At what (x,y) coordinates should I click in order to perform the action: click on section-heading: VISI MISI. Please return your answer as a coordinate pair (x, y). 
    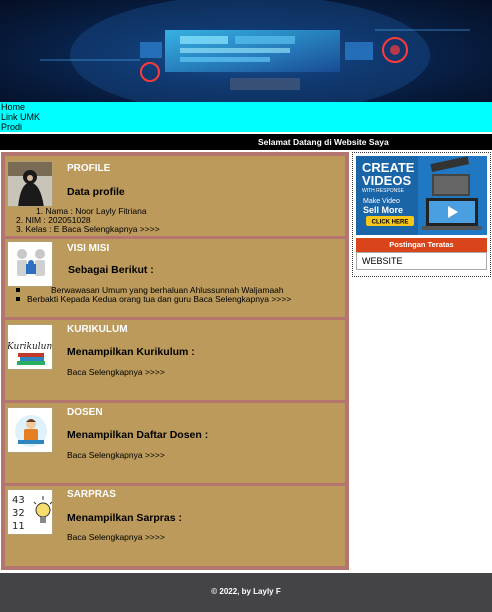
    Looking at the image, I should click on (88, 248).